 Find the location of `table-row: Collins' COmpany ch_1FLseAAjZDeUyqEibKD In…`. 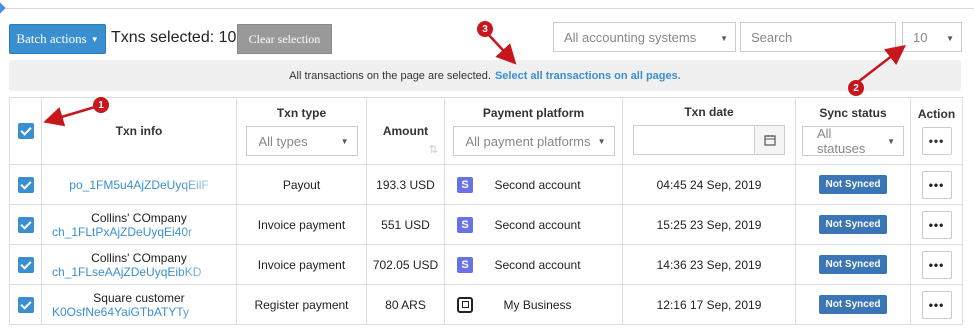

table-row: Collins' COmpany ch_1FLseAAjZDeUyqEibKD In… is located at coordinates (486, 264).